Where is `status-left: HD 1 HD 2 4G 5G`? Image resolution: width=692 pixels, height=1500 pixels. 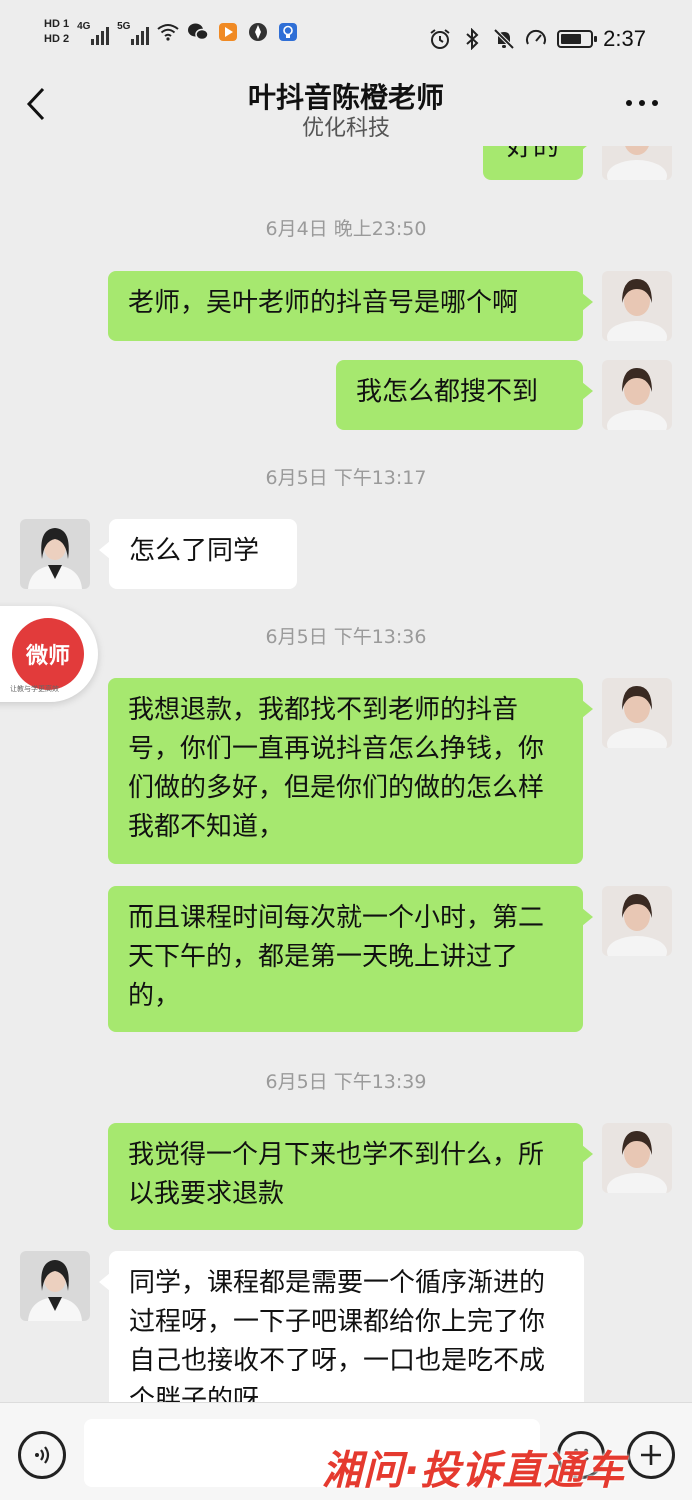 status-left: HD 1 HD 2 4G 5G is located at coordinates (171, 32).